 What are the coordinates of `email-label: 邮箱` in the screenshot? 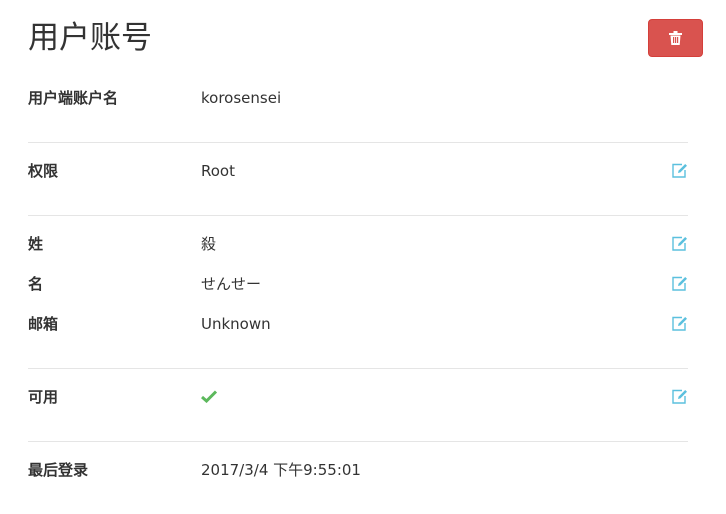 It's located at (43, 324).